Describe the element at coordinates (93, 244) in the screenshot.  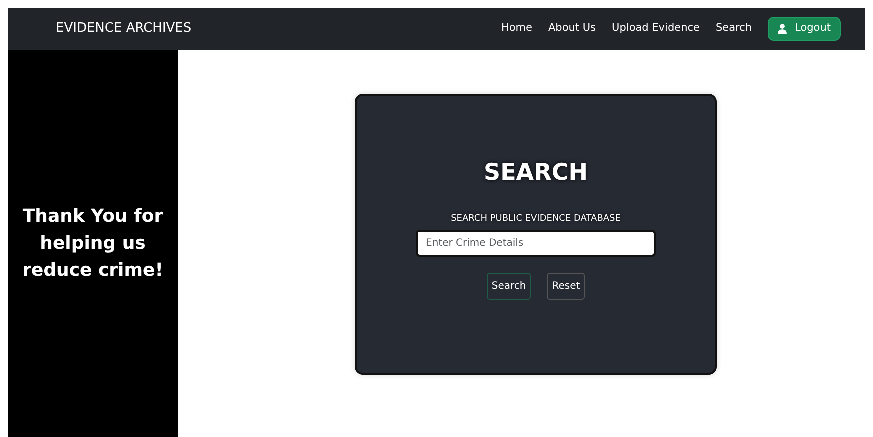
I see `thank-you-message: Thank You for helping us reduce crime!` at that location.